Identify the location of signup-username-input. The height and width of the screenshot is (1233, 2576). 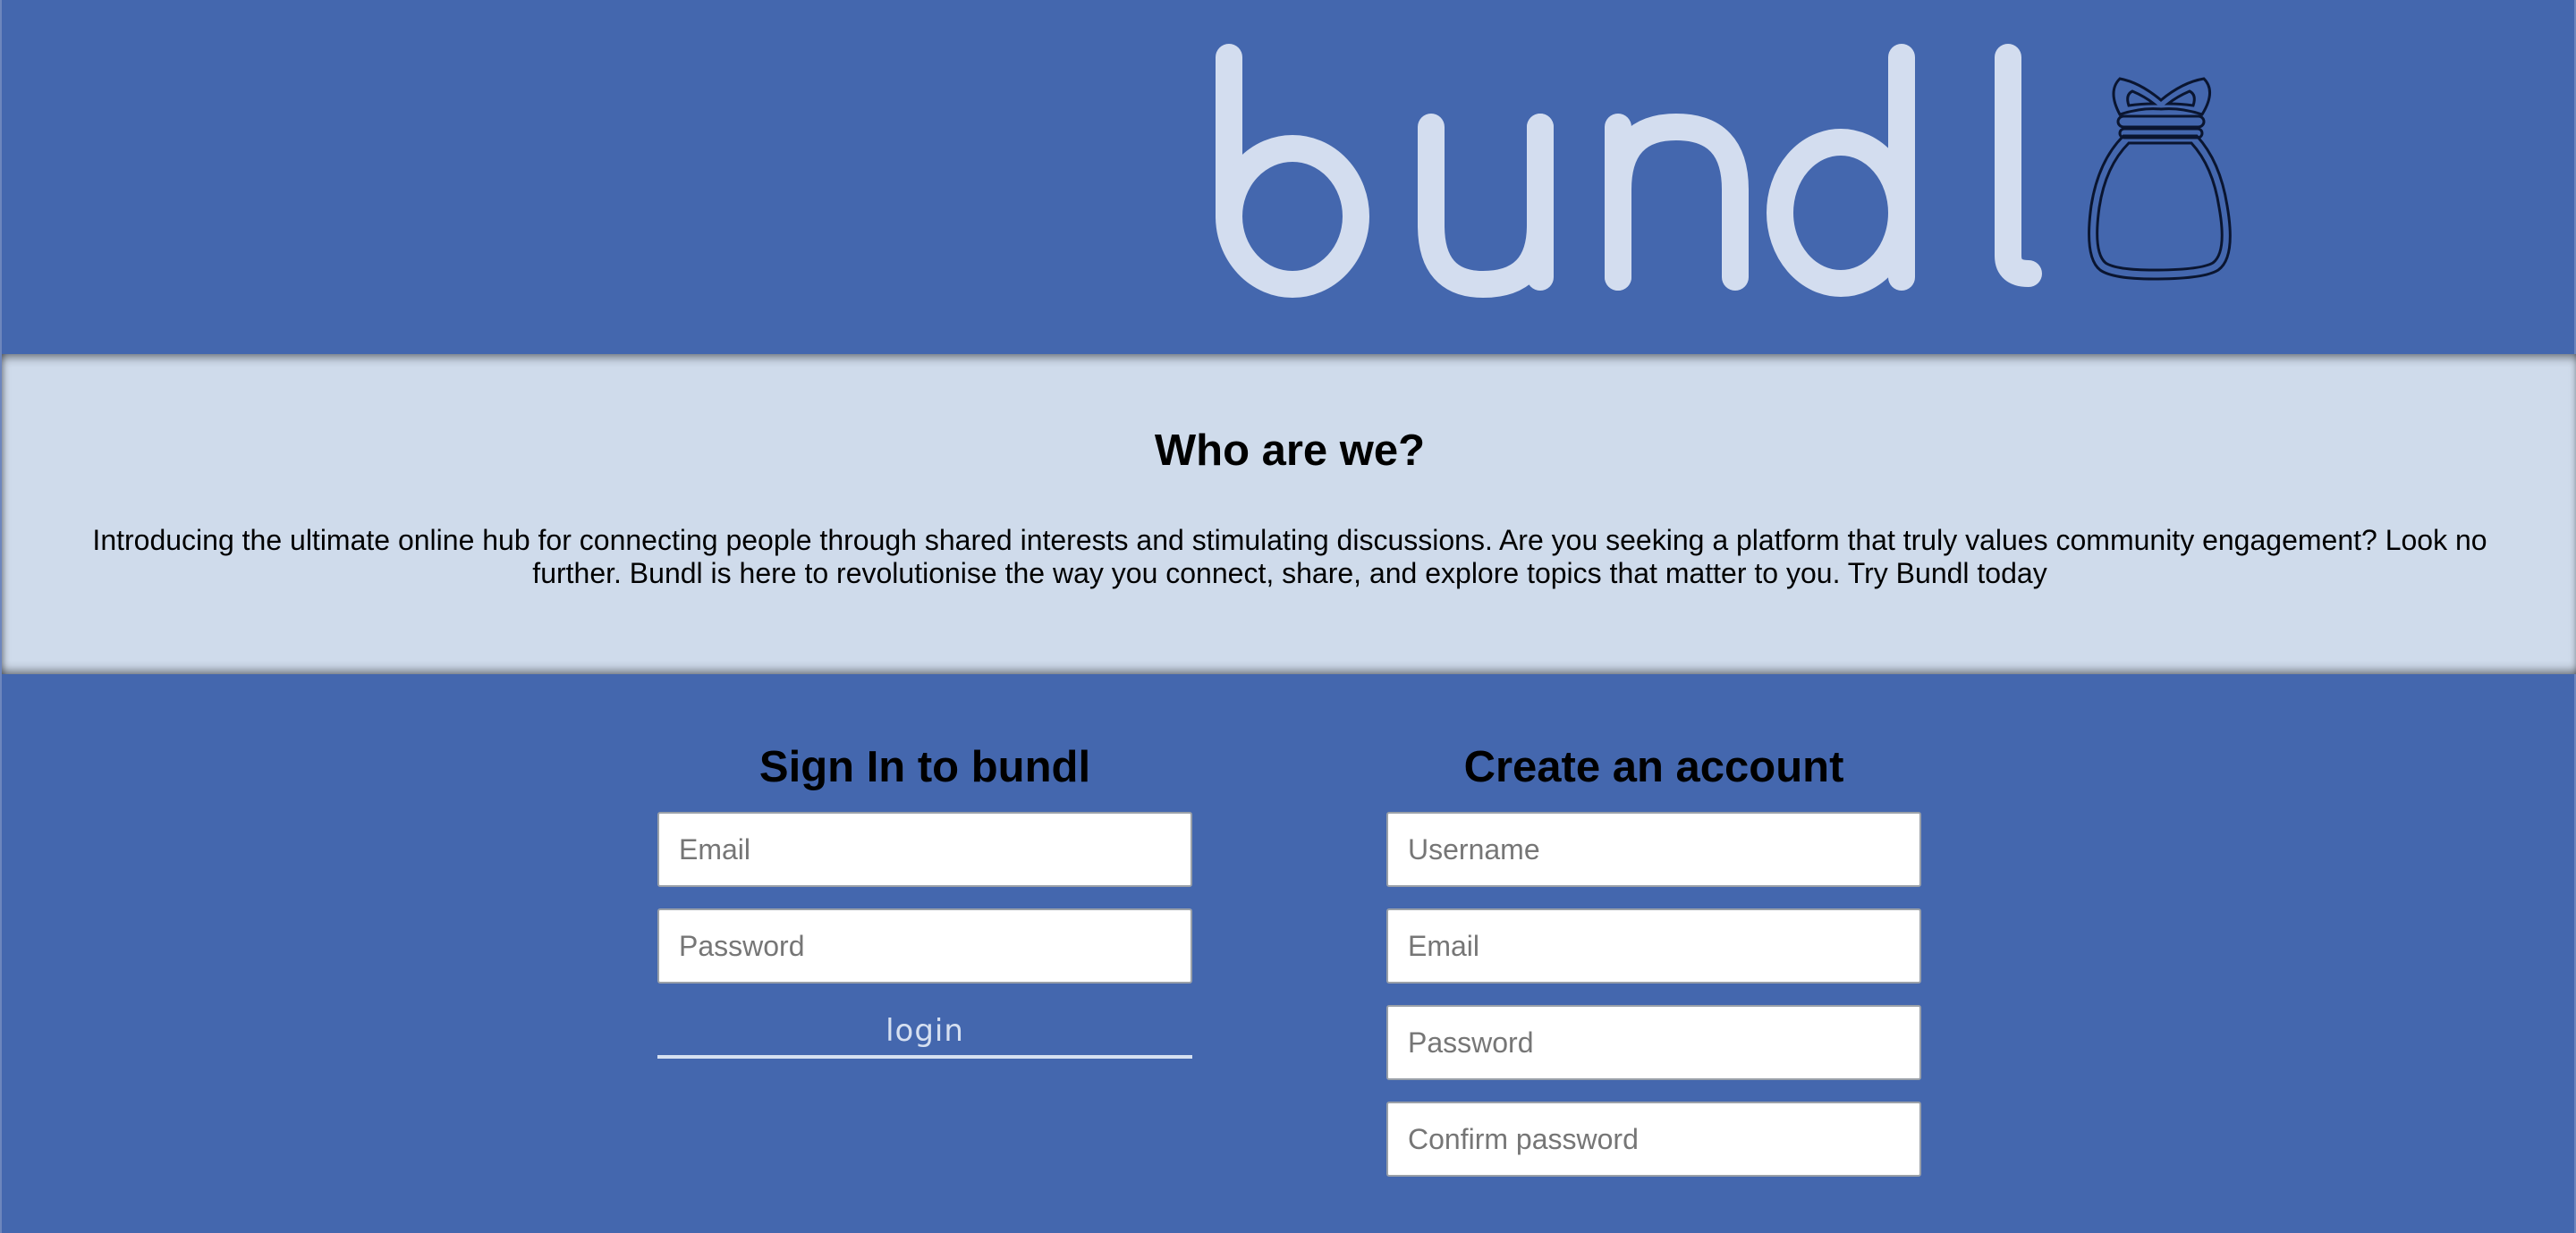
(1653, 849).